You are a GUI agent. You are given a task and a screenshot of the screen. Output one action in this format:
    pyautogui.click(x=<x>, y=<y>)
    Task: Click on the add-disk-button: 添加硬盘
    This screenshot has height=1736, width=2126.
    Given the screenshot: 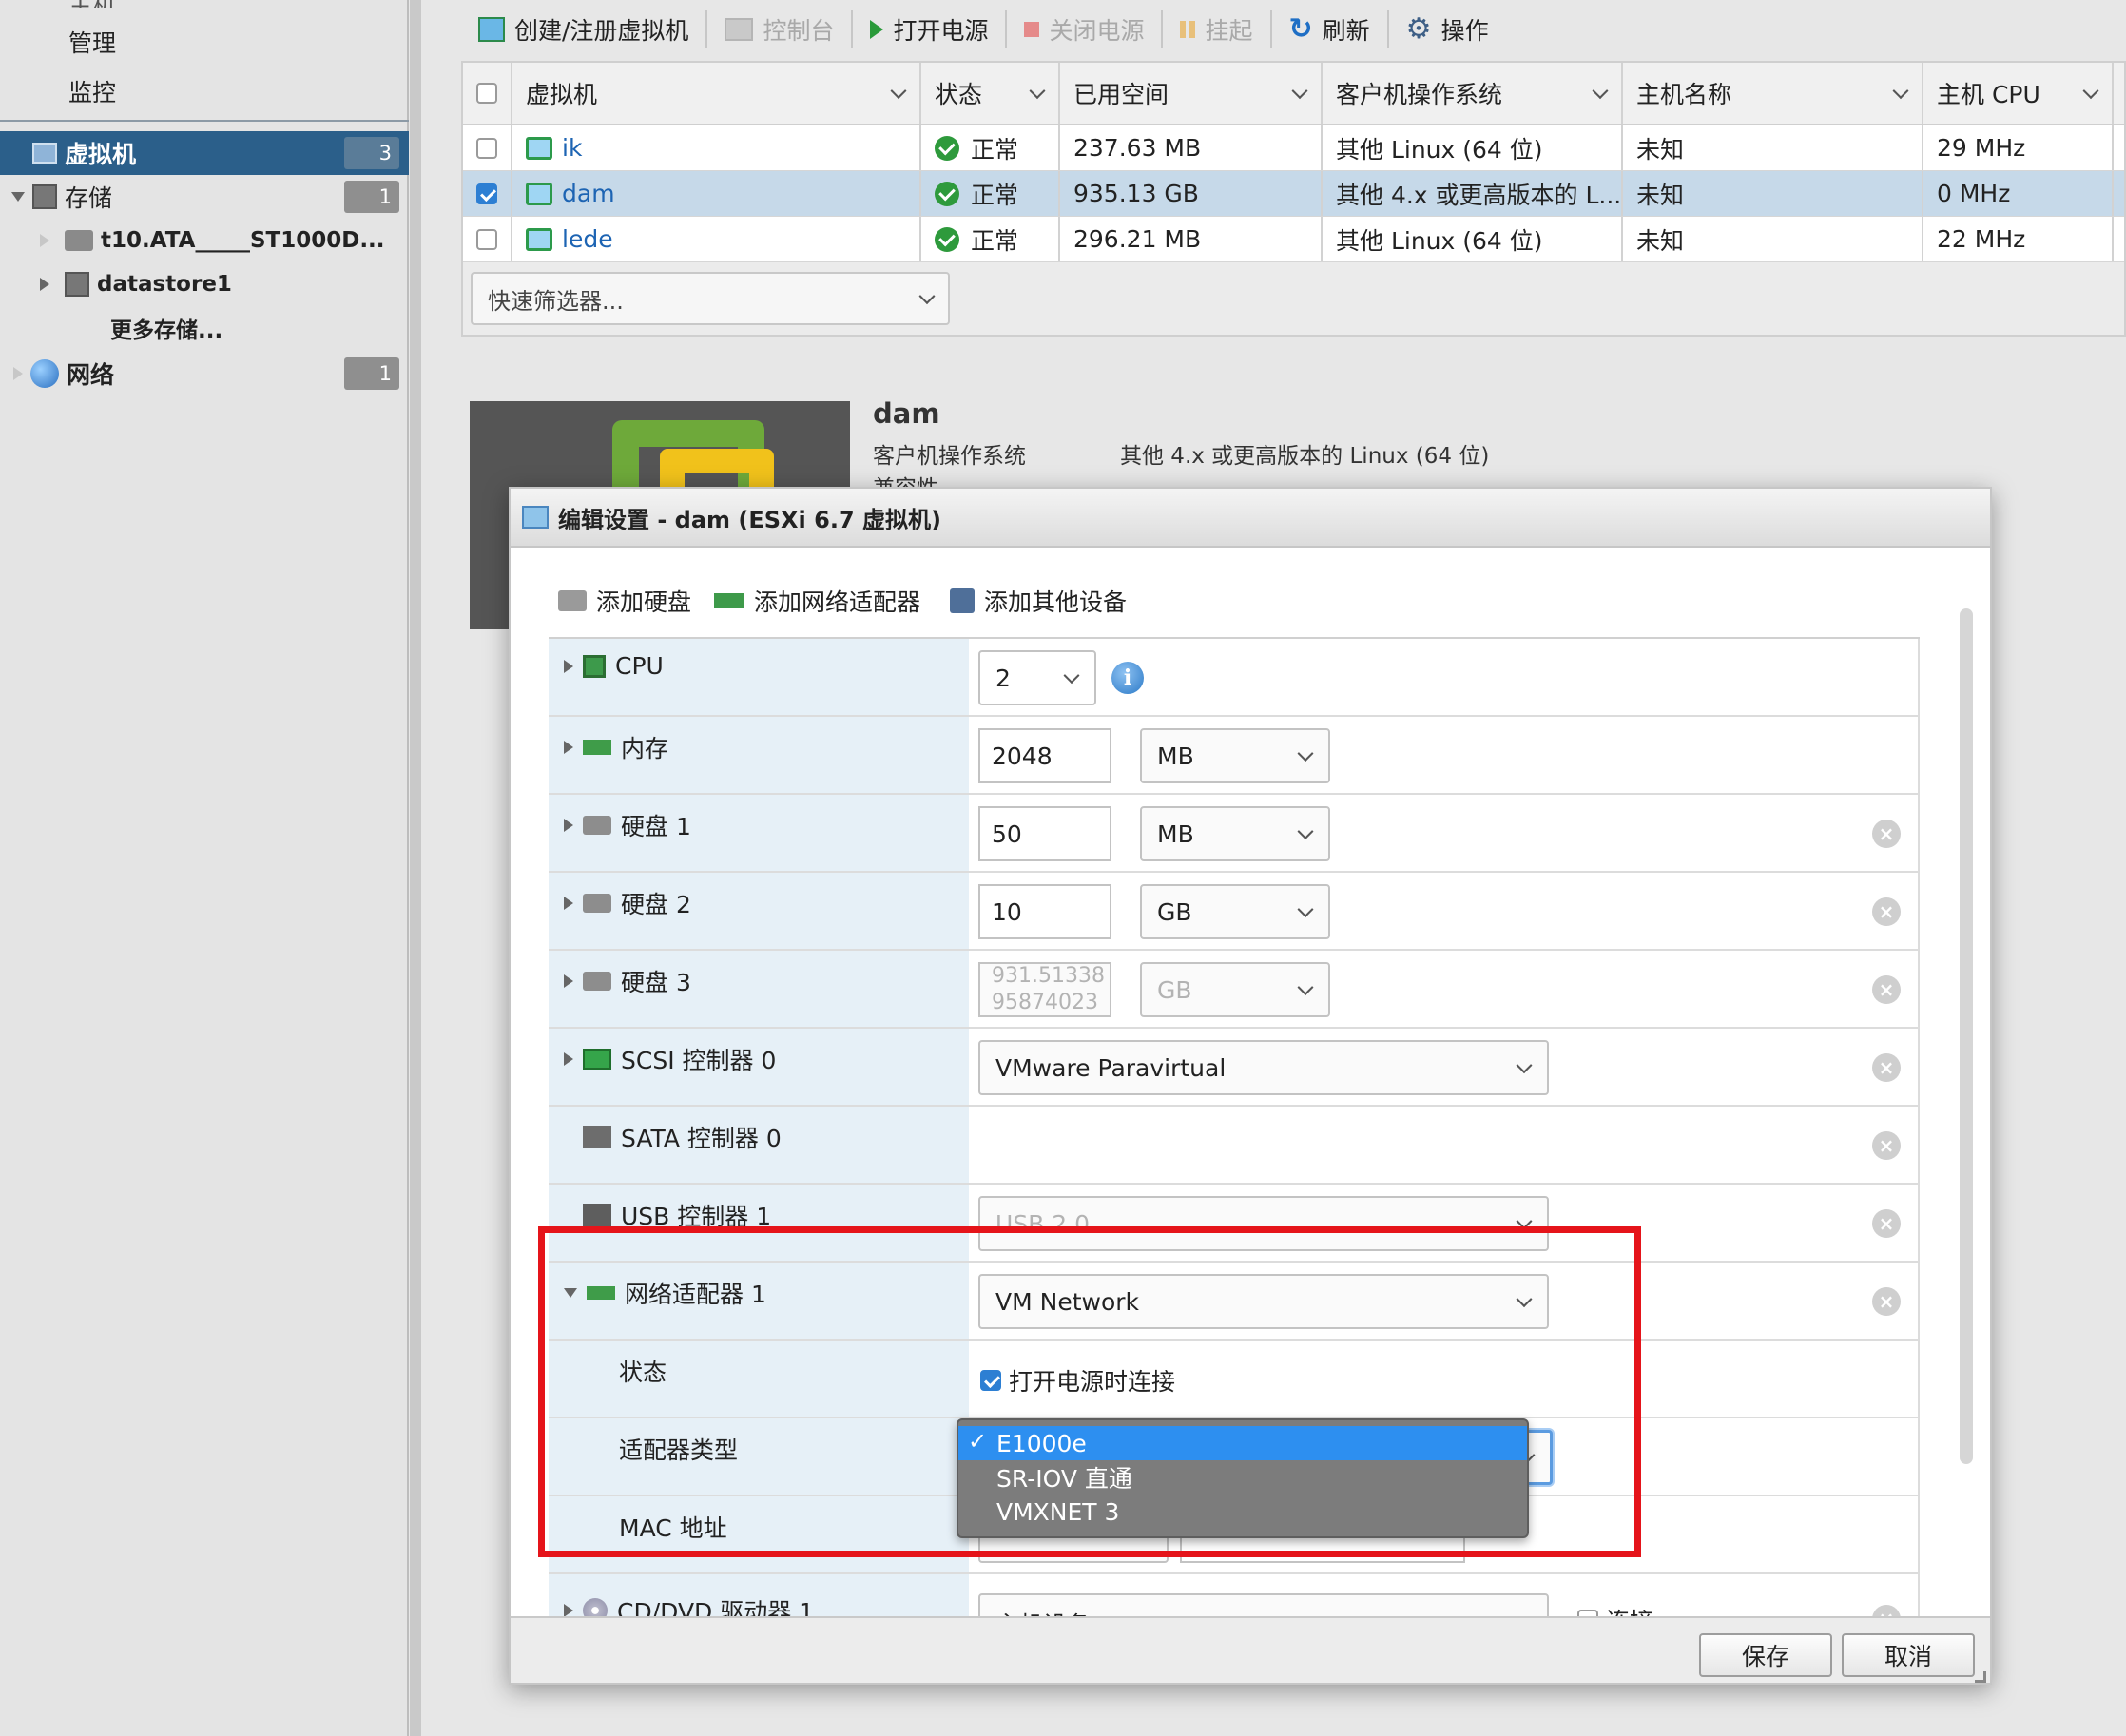 What is the action you would take?
    pyautogui.click(x=624, y=601)
    